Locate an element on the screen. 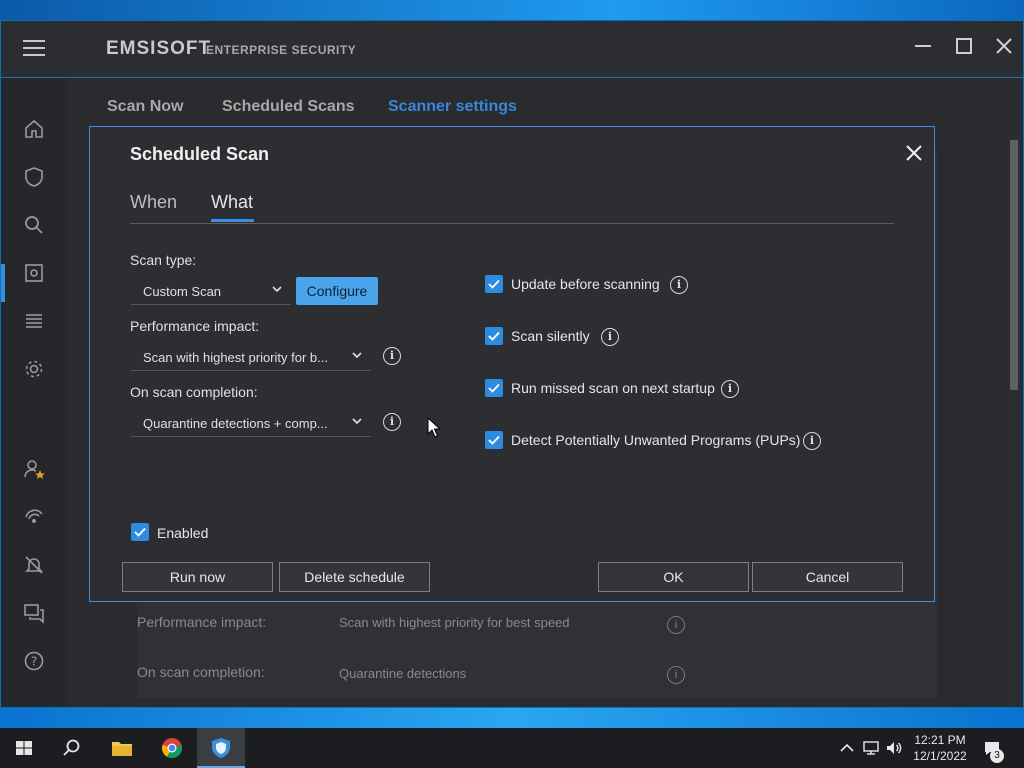 The image size is (1024, 768). home-icon is located at coordinates (34, 129).